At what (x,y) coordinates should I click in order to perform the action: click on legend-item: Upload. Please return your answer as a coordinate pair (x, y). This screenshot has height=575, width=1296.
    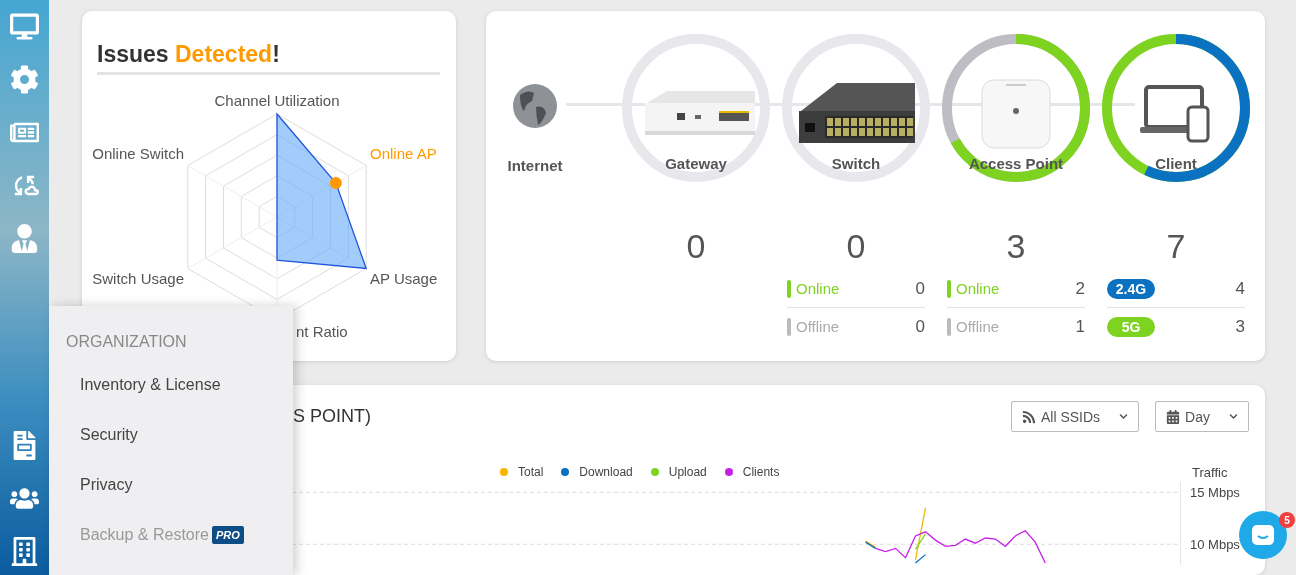
    Looking at the image, I should click on (678, 472).